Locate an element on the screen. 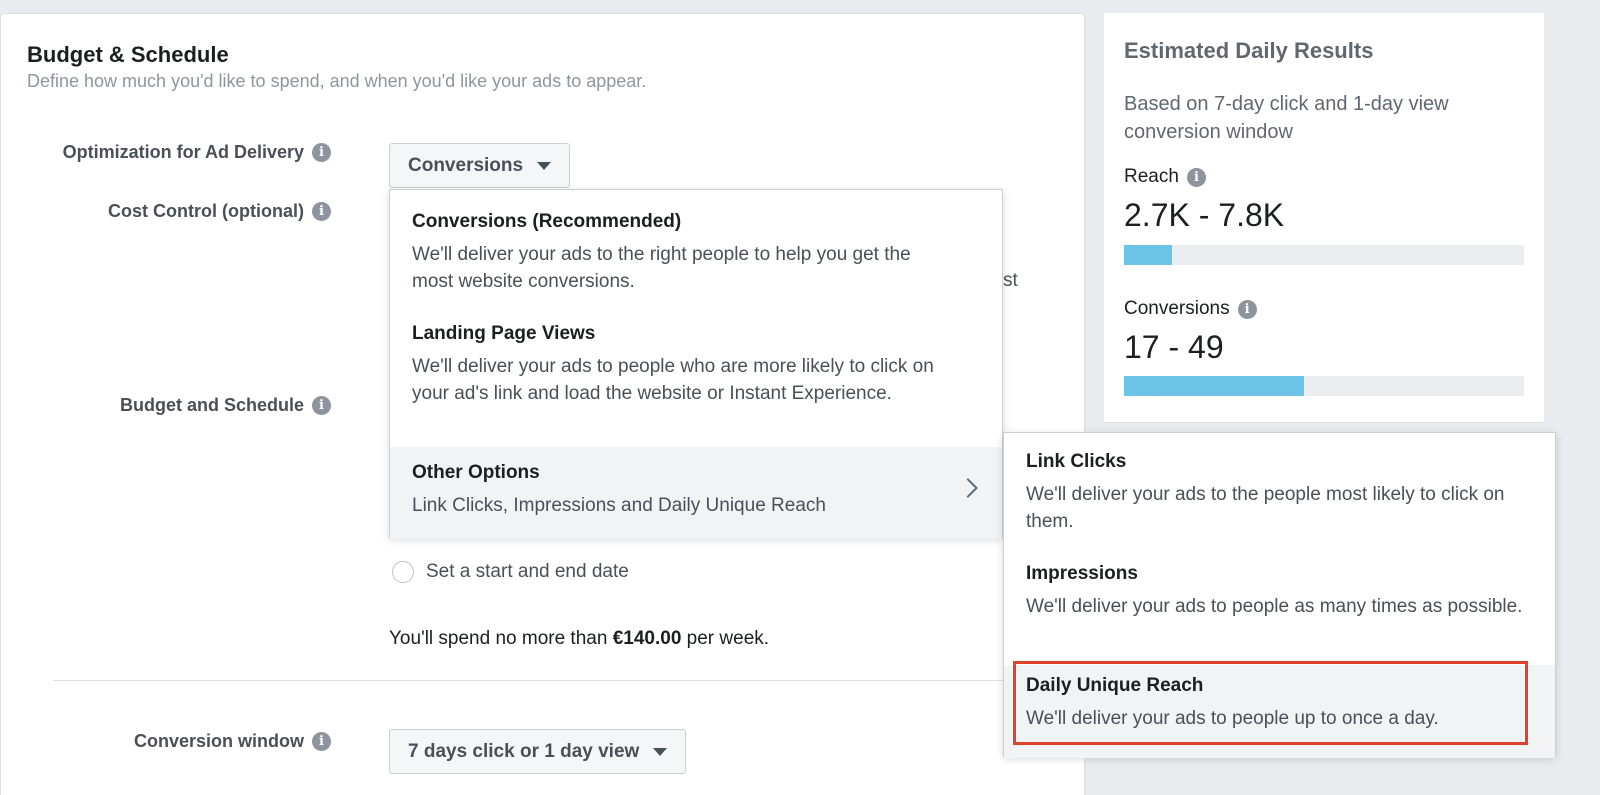 The height and width of the screenshot is (795, 1600). conversion-window-dropdown: 7 days click or 1 day view is located at coordinates (538, 751).